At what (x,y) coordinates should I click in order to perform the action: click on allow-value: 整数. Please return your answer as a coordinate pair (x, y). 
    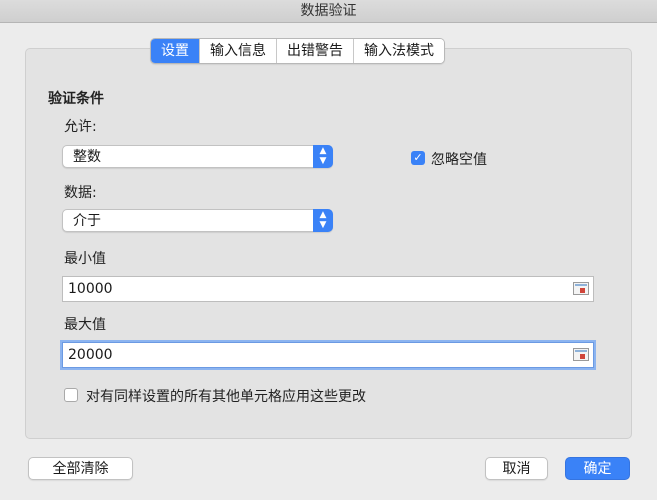
    Looking at the image, I should click on (87, 157).